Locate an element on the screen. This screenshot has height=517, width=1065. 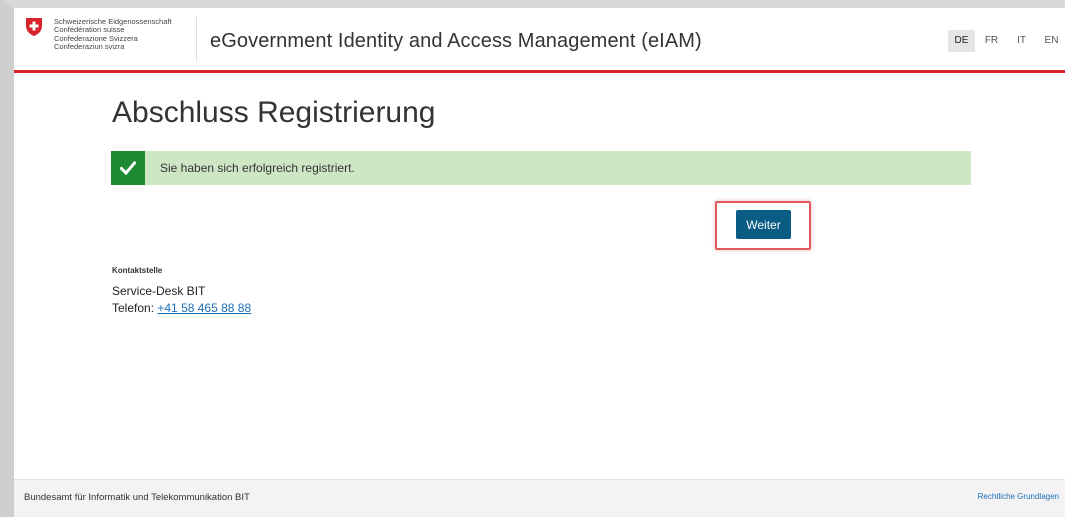
language-switcher: DE FR IT EN is located at coordinates (1006, 41).